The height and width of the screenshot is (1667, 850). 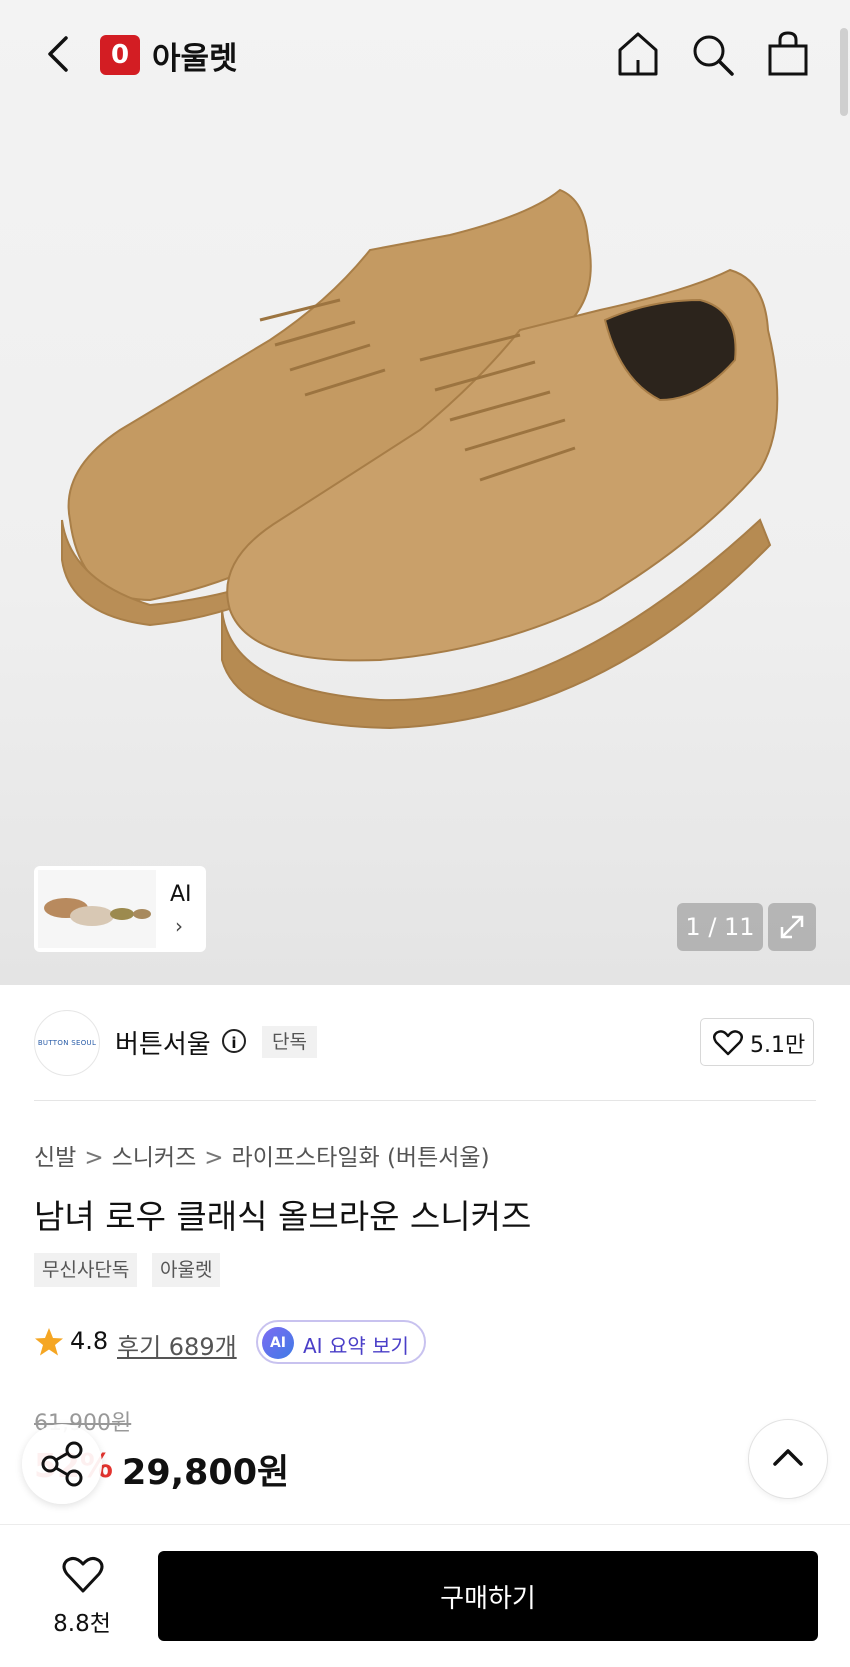 What do you see at coordinates (788, 54) in the screenshot?
I see `shopping-bag-icon` at bounding box center [788, 54].